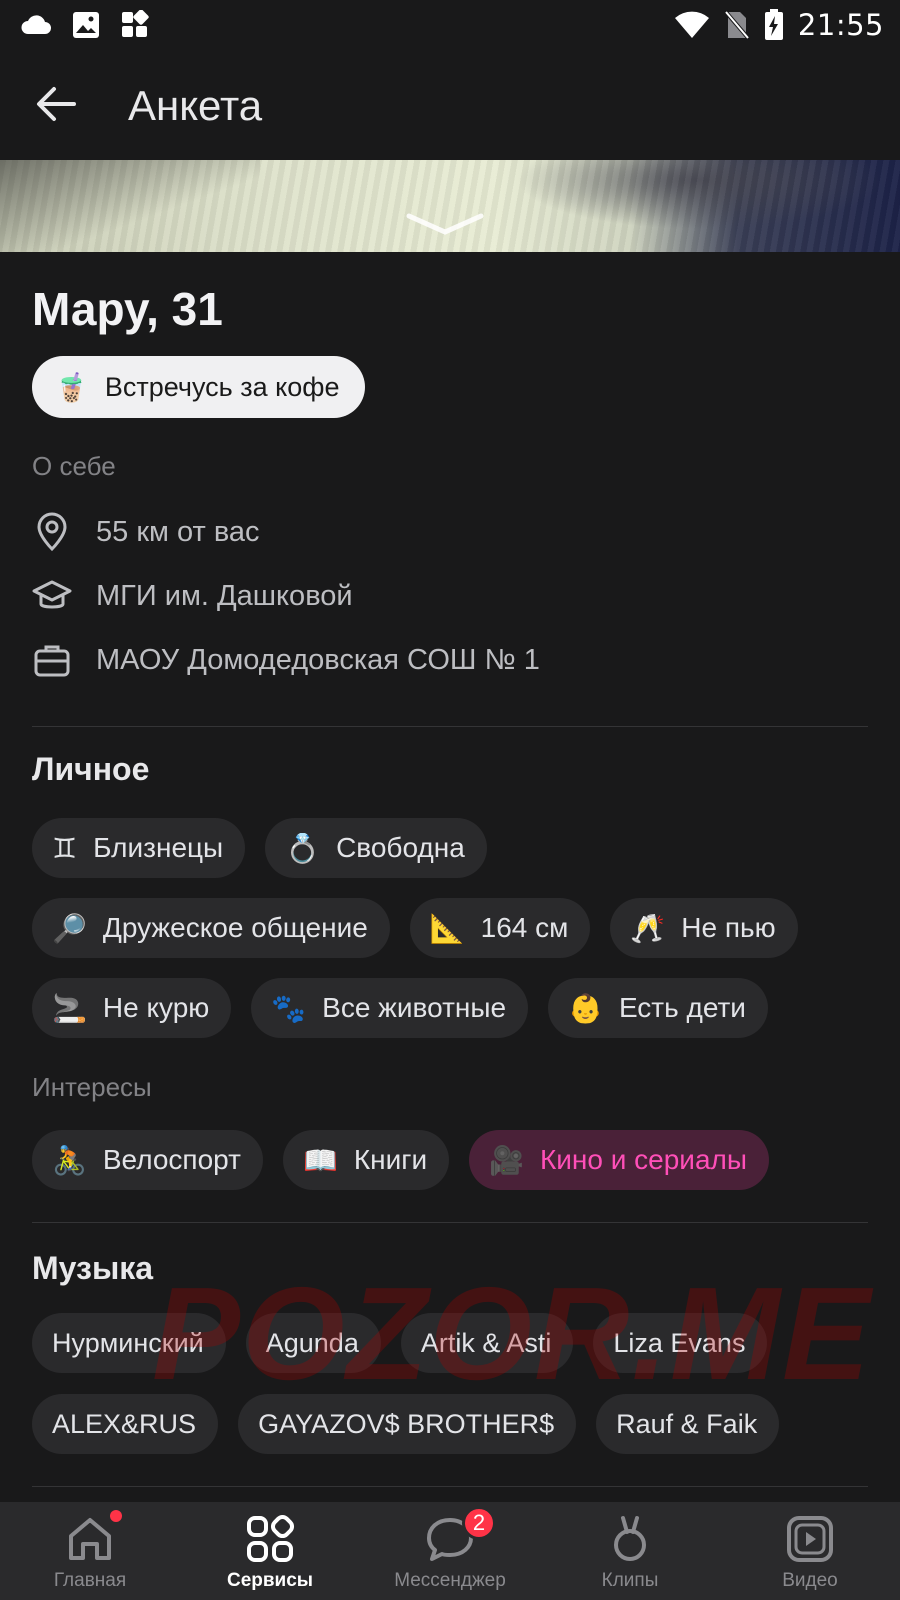  I want to click on artist-chip: Agunda, so click(313, 1343).